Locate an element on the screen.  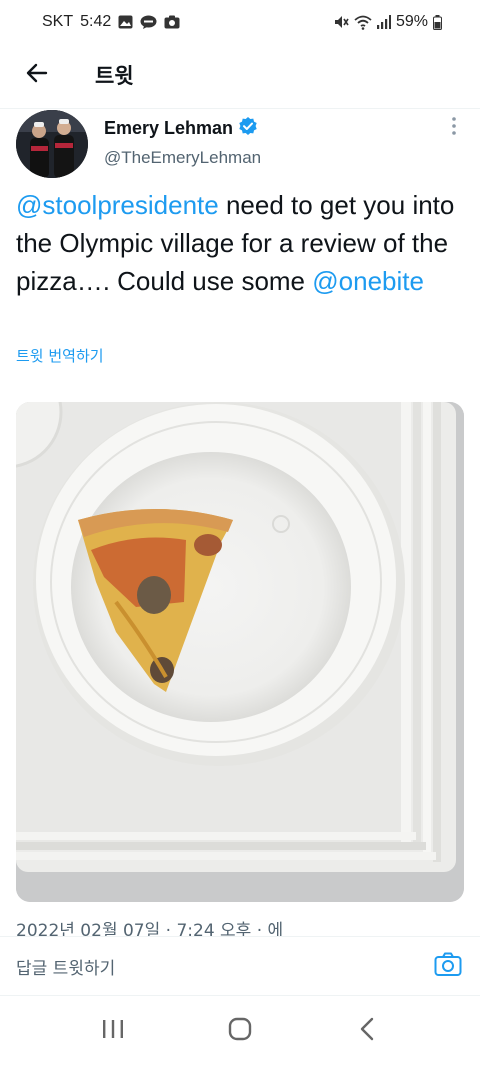
home-icon is located at coordinates (240, 1031).